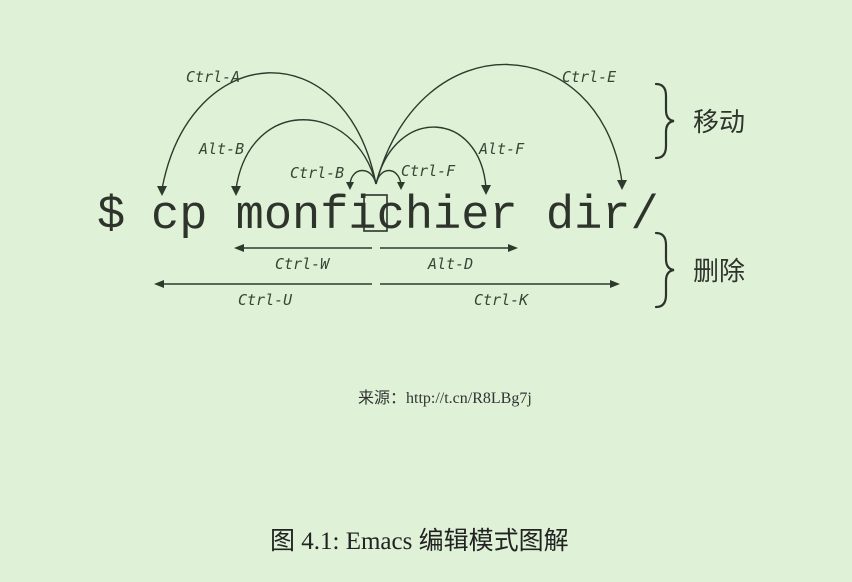 This screenshot has height=582, width=852. What do you see at coordinates (213, 77) in the screenshot?
I see `label-ctrl-a: Ctrl-A` at bounding box center [213, 77].